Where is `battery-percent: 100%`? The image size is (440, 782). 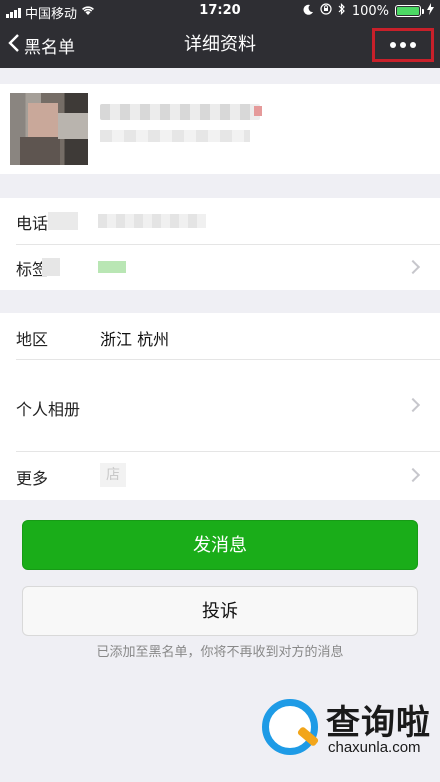
battery-percent: 100% is located at coordinates (370, 11).